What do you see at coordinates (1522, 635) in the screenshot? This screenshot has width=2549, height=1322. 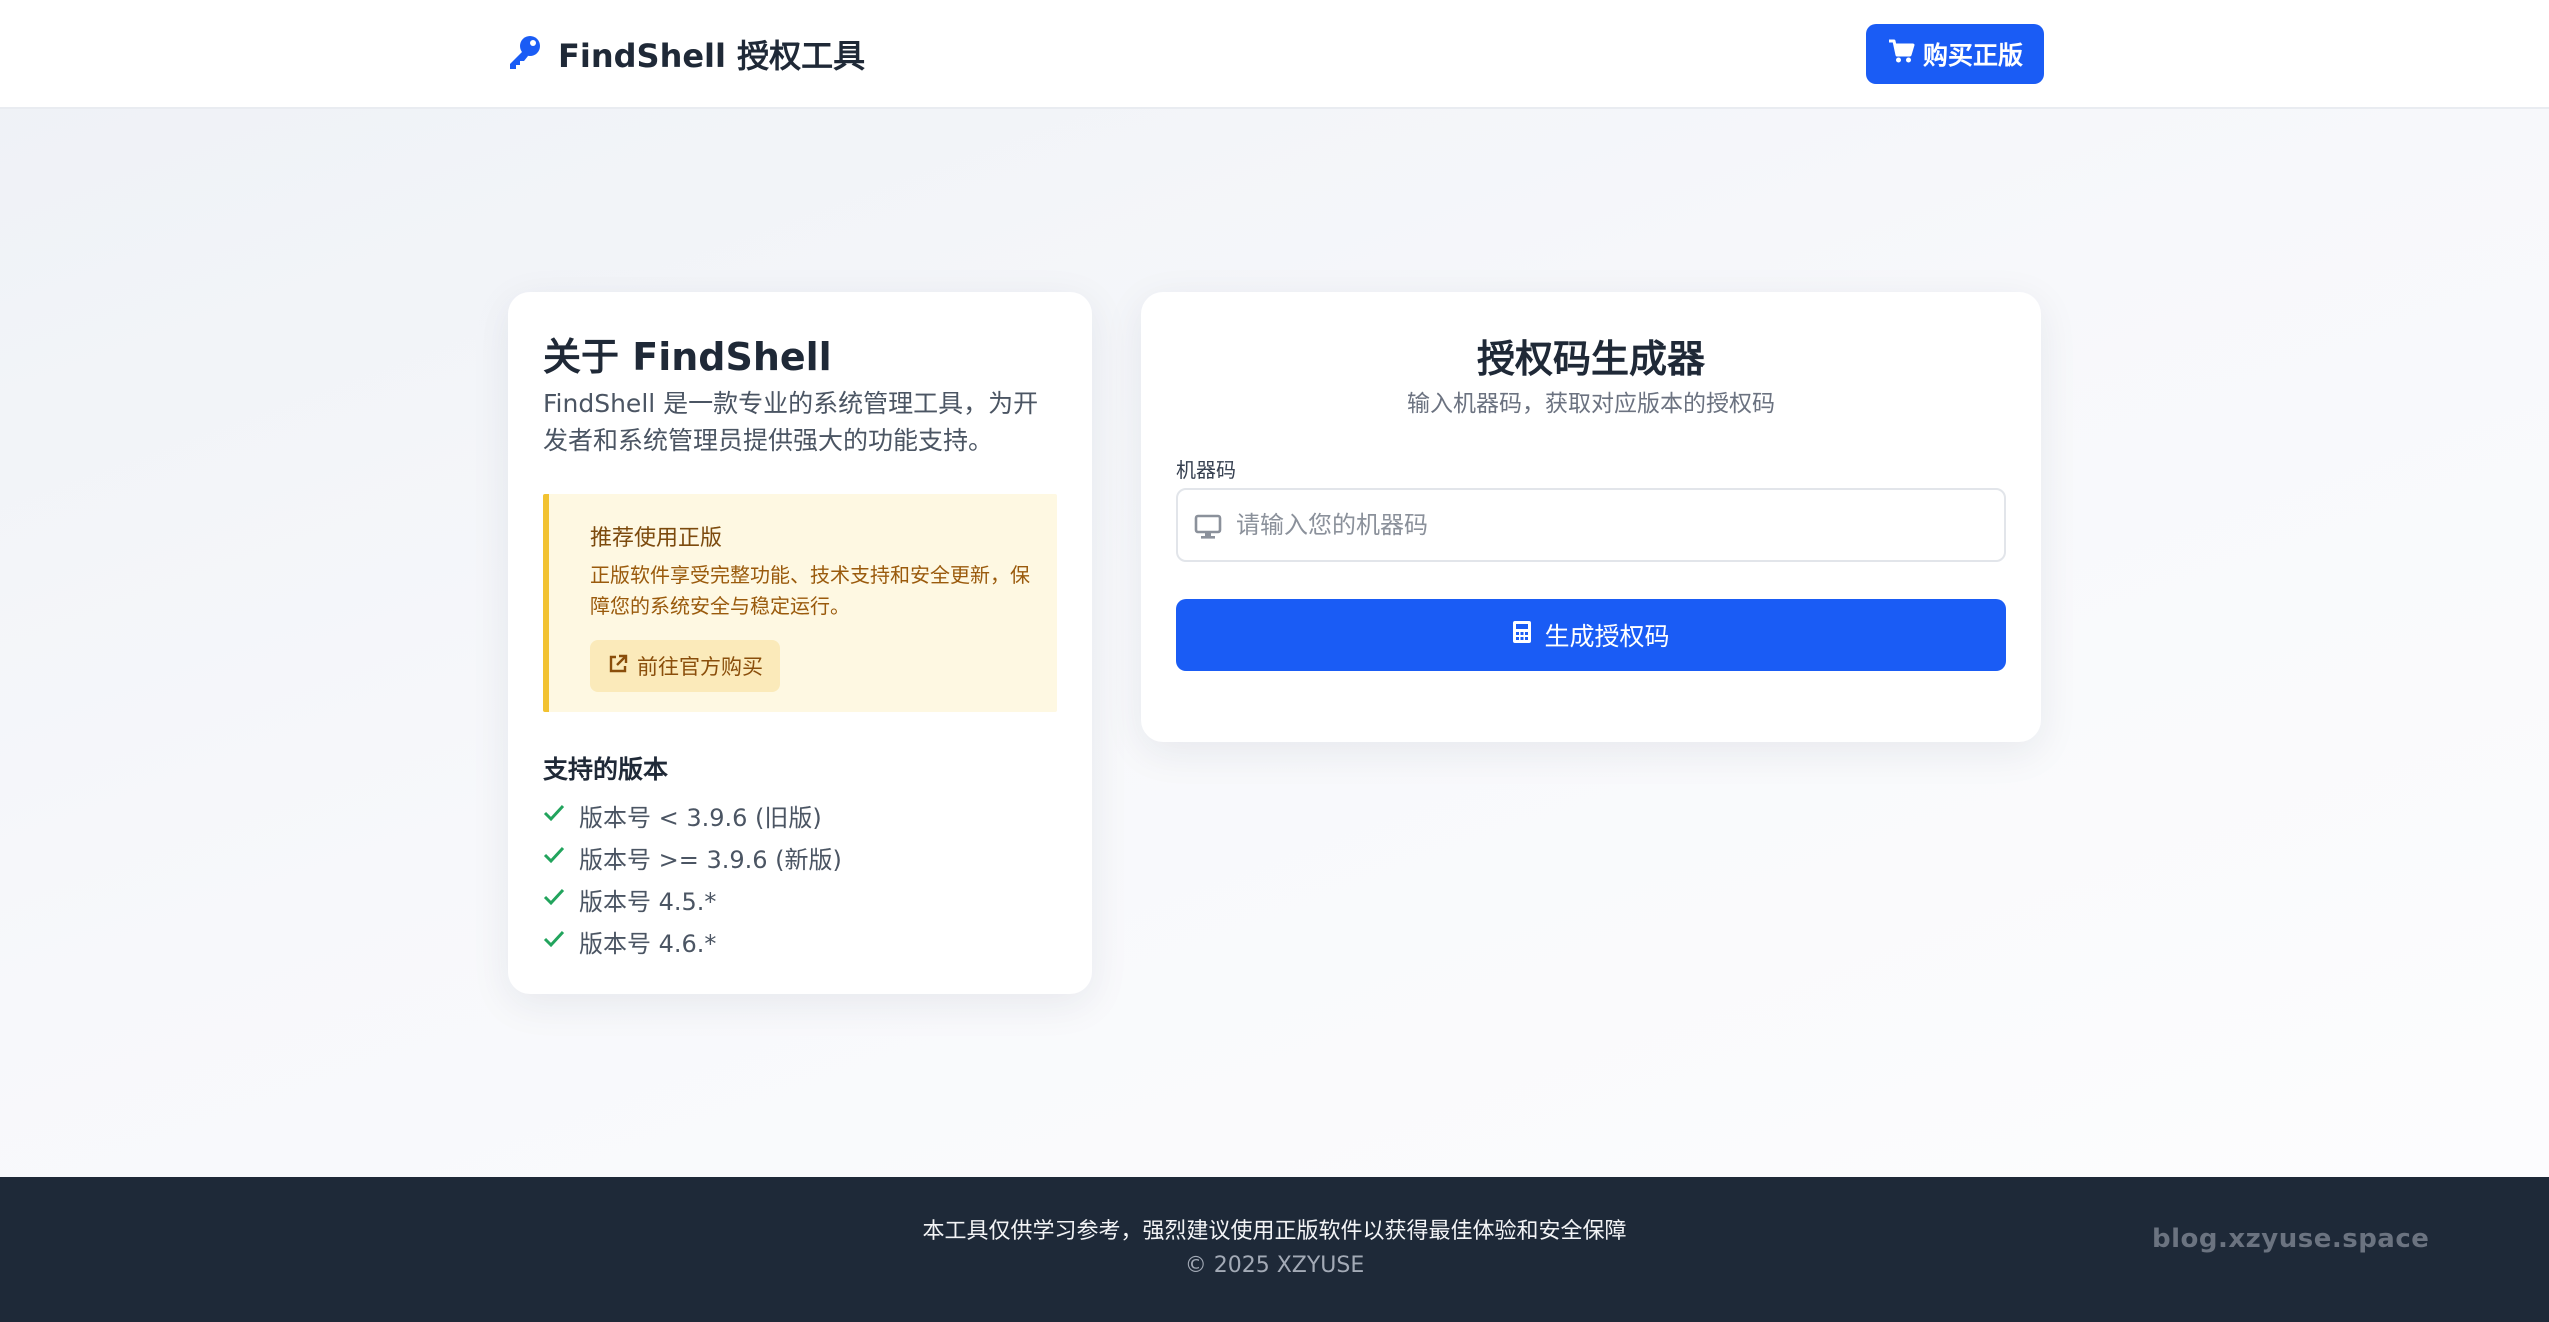 I see `calculator-icon` at bounding box center [1522, 635].